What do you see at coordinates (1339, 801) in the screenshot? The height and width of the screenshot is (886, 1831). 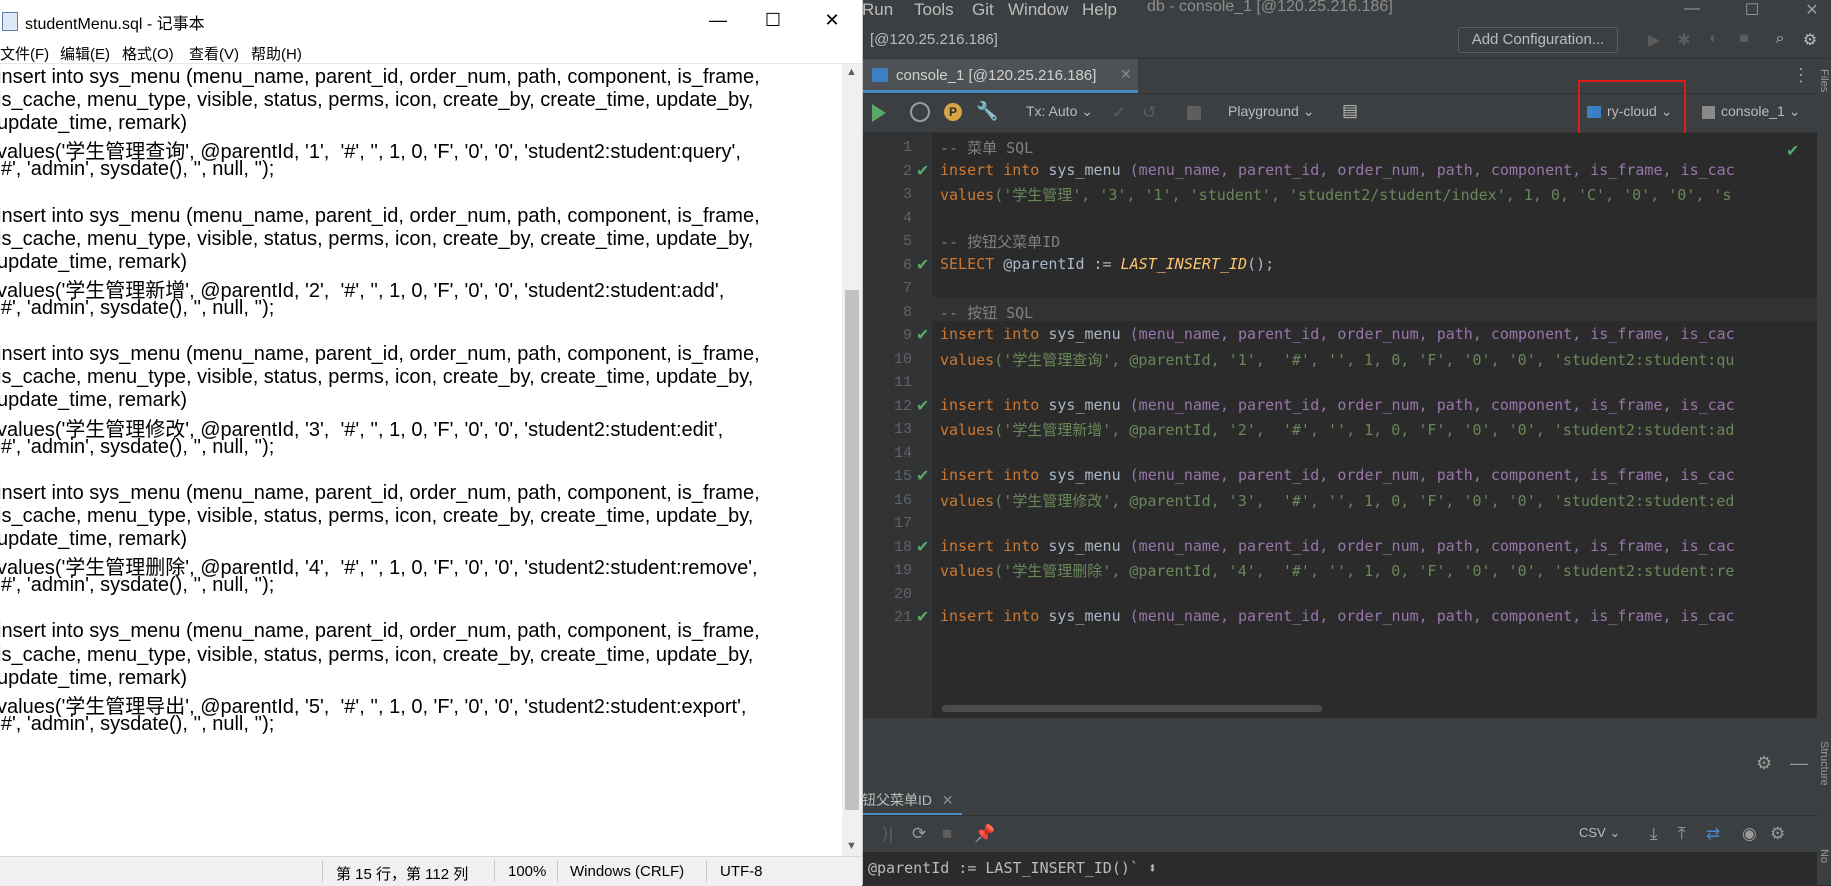 I see `result-tabbar: 钮父菜单ID ✕` at bounding box center [1339, 801].